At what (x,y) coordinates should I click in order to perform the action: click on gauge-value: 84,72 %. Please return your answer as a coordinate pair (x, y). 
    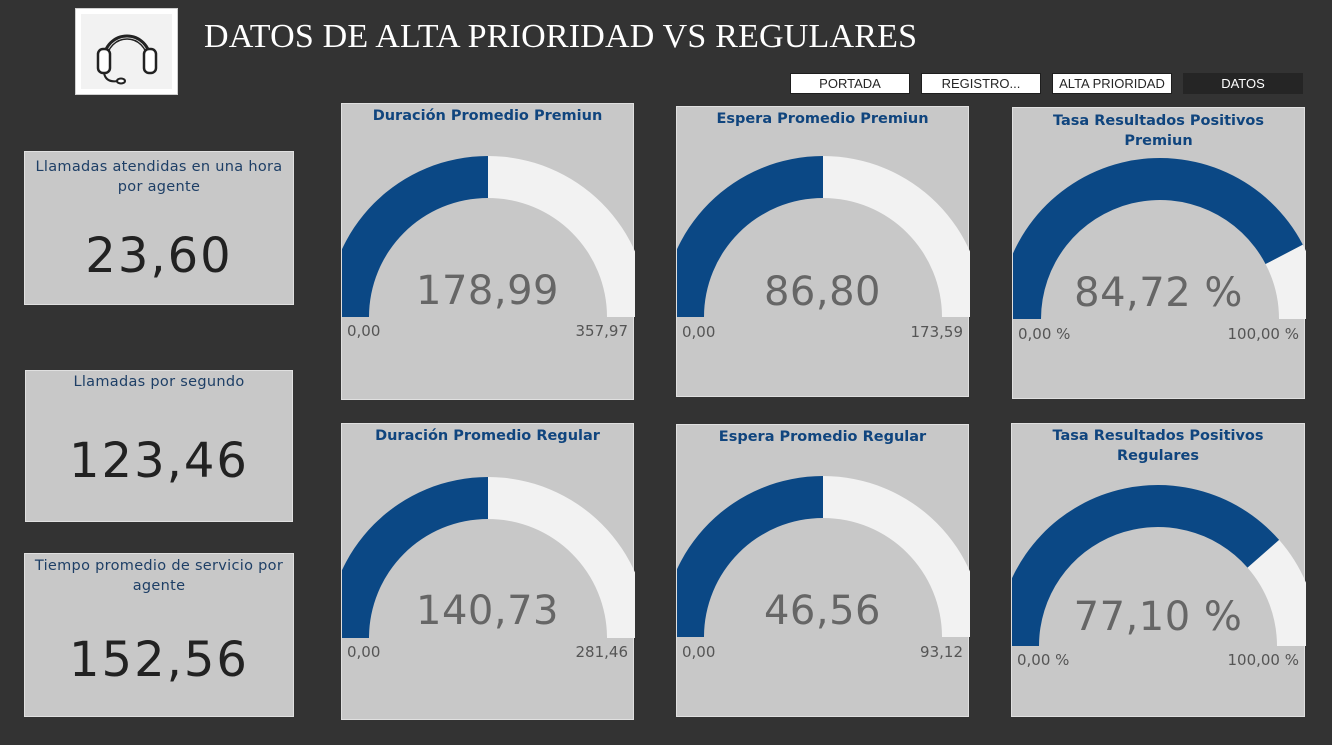
    Looking at the image, I should click on (1158, 293).